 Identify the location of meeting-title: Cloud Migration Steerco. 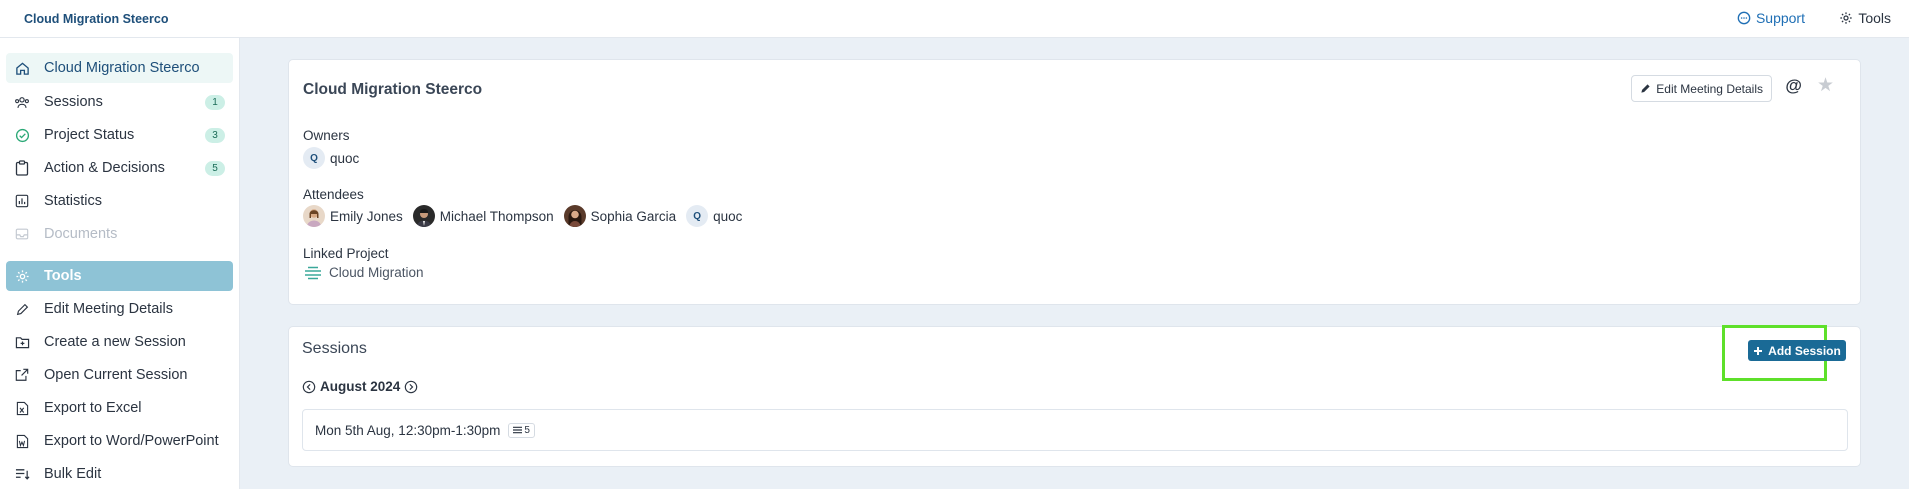
(393, 89).